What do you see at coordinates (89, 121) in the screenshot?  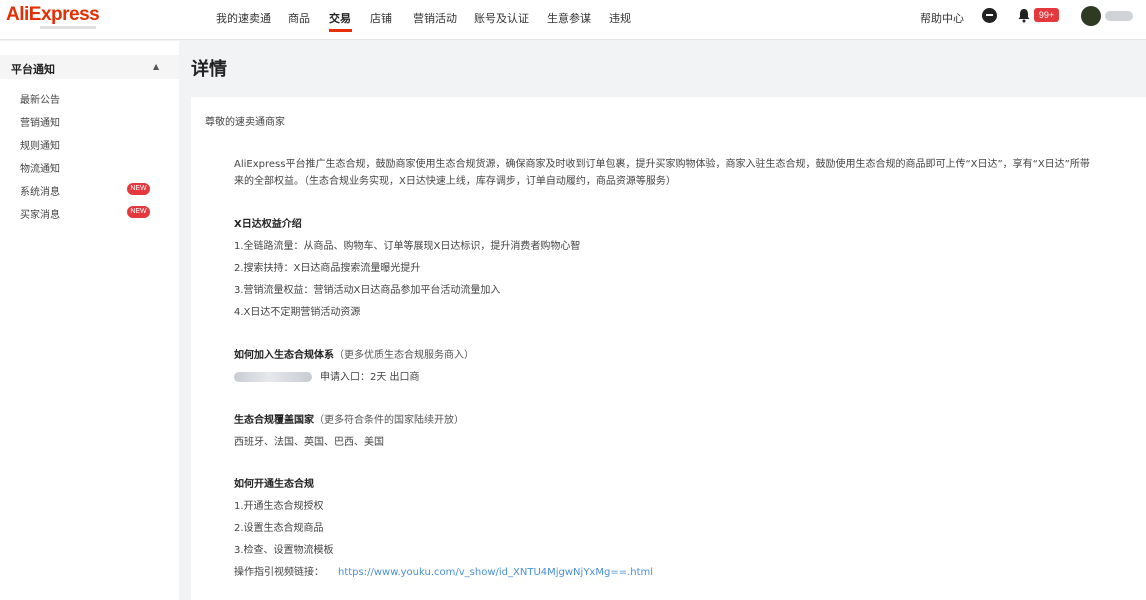 I see `sidebar-item-marketing-notices: 营销通知` at bounding box center [89, 121].